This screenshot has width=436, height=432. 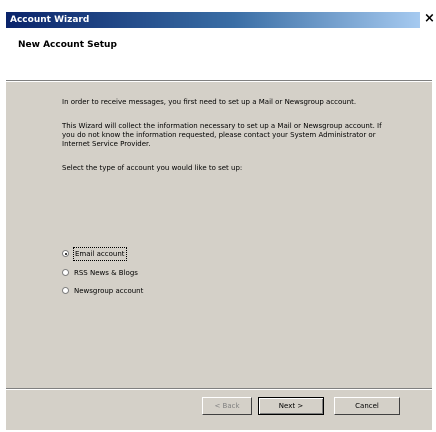 I want to click on email-account-label: Email account, so click(x=100, y=254).